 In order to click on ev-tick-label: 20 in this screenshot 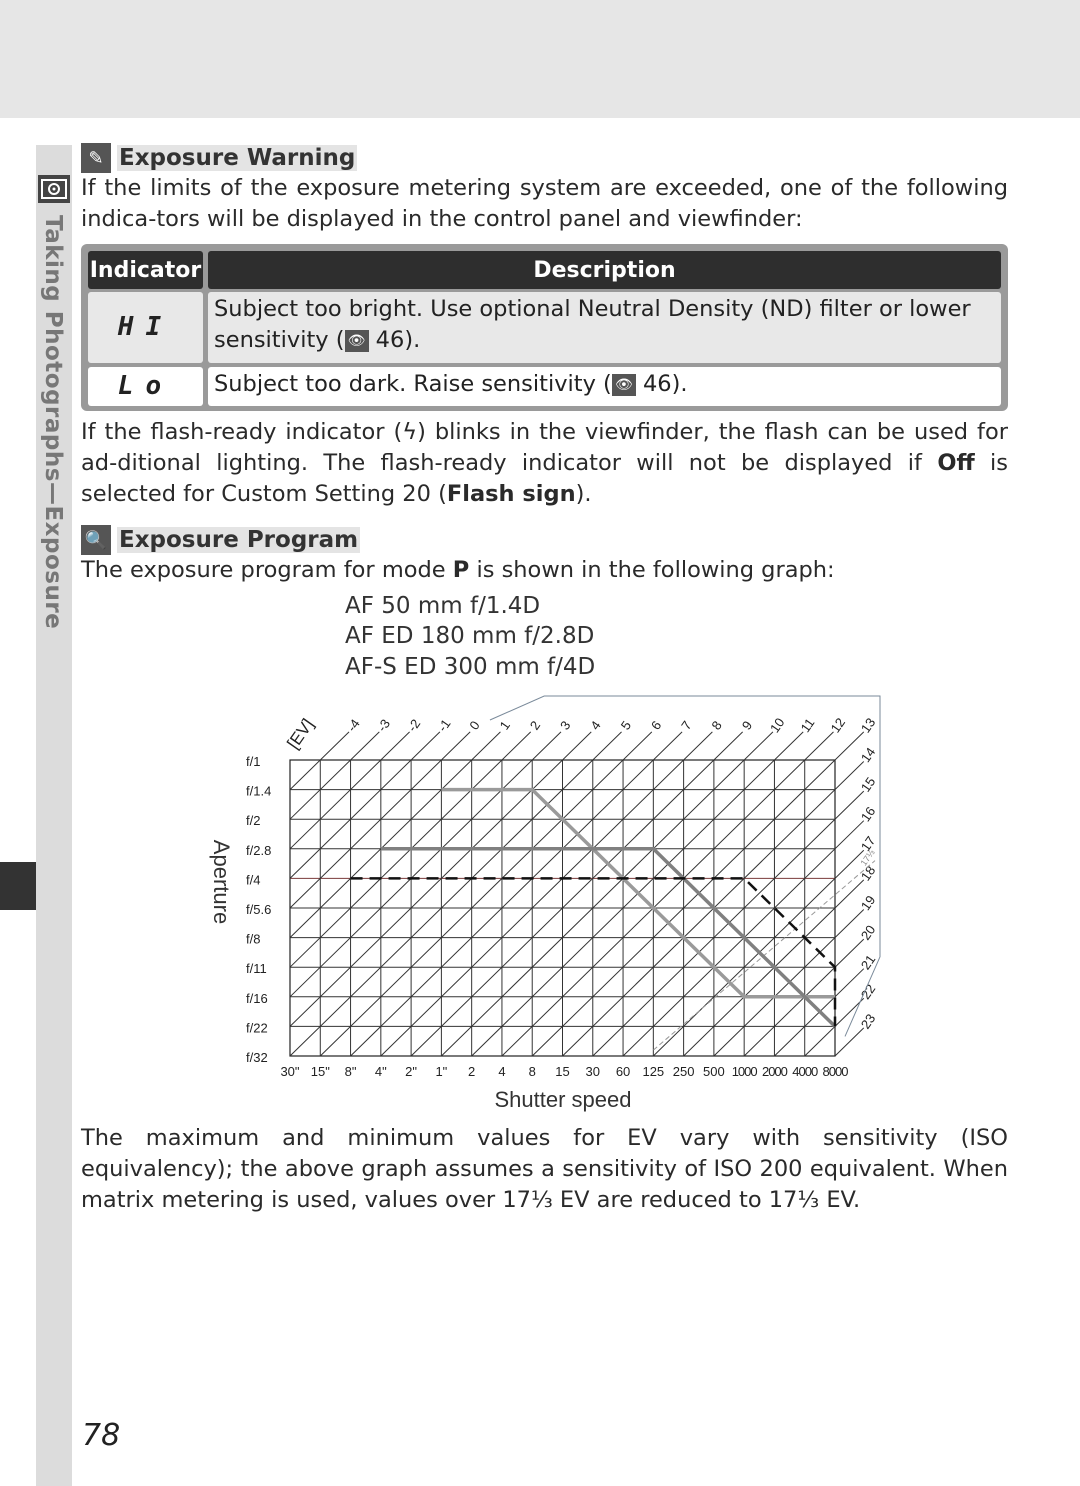, I will do `click(868, 932)`.